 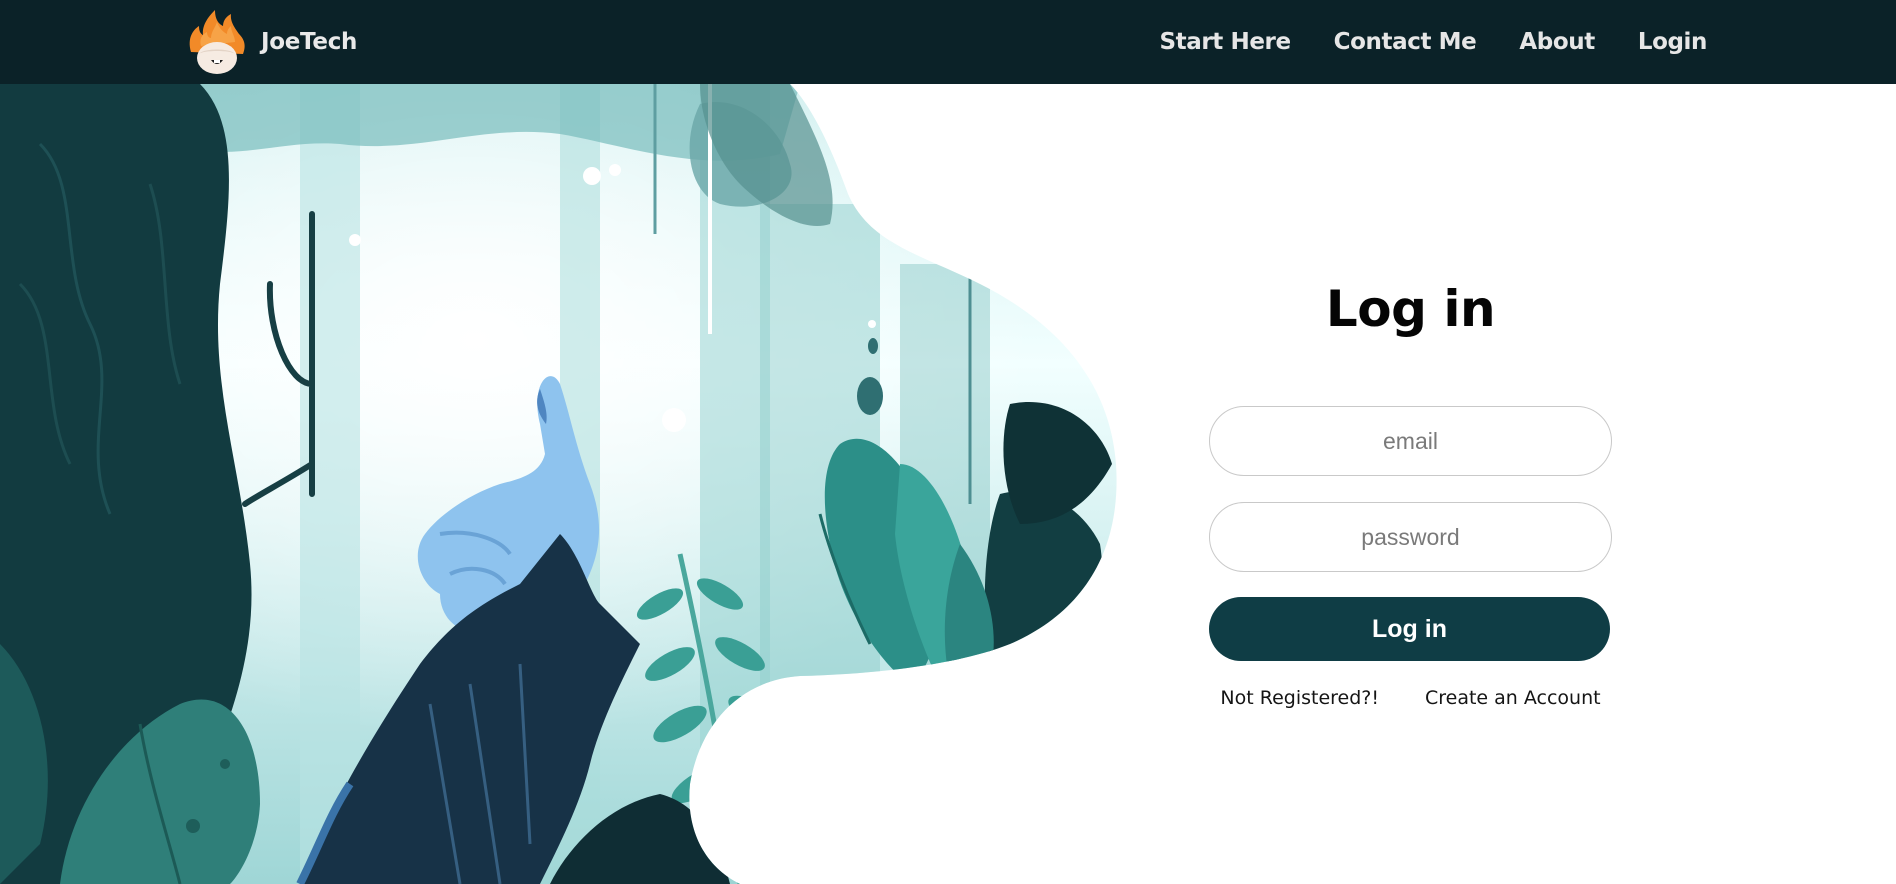 What do you see at coordinates (1673, 42) in the screenshot?
I see `nav-link-login: Login` at bounding box center [1673, 42].